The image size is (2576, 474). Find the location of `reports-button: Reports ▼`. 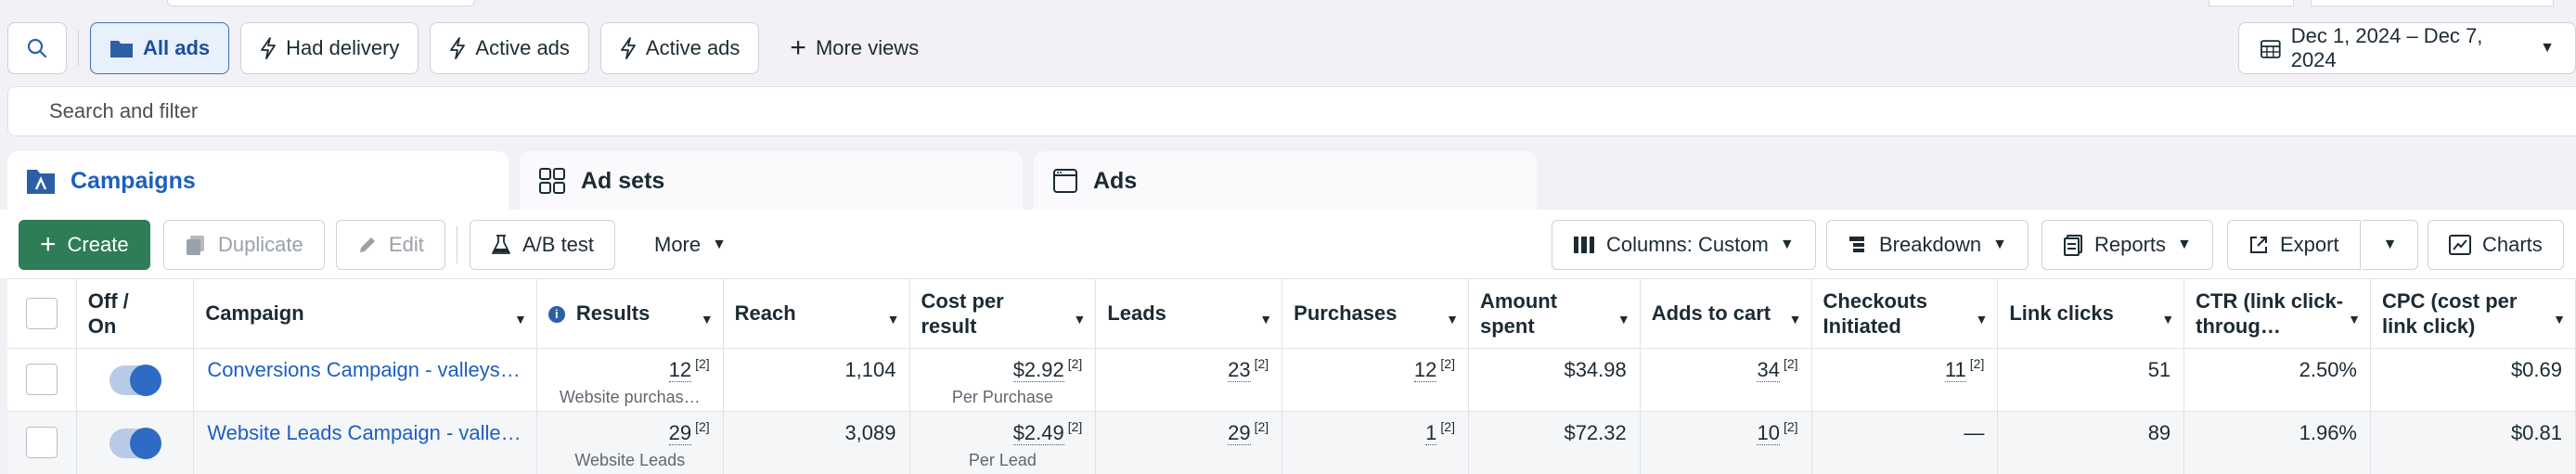

reports-button: Reports ▼ is located at coordinates (2127, 245).